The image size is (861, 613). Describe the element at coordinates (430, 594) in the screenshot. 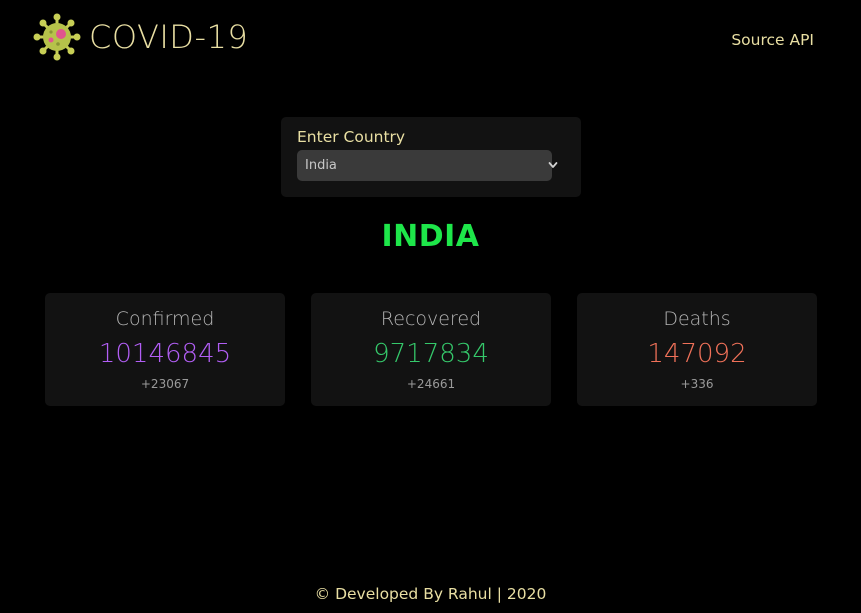

I see `footer-credit: © Developed By Rahul | 2020` at that location.